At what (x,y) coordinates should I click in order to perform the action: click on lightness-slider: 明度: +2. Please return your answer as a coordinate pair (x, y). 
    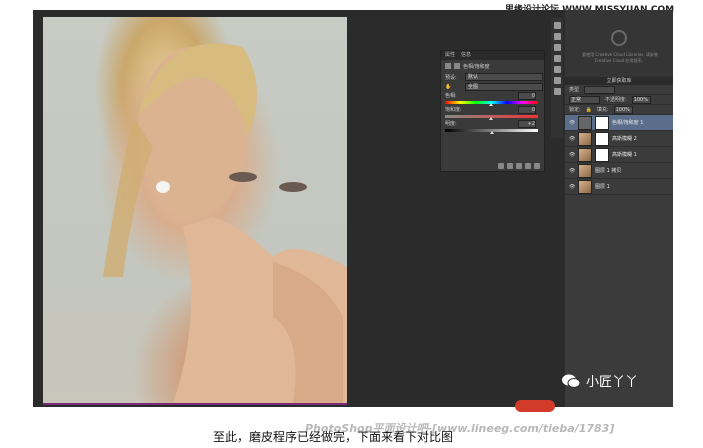
    Looking at the image, I should click on (492, 127).